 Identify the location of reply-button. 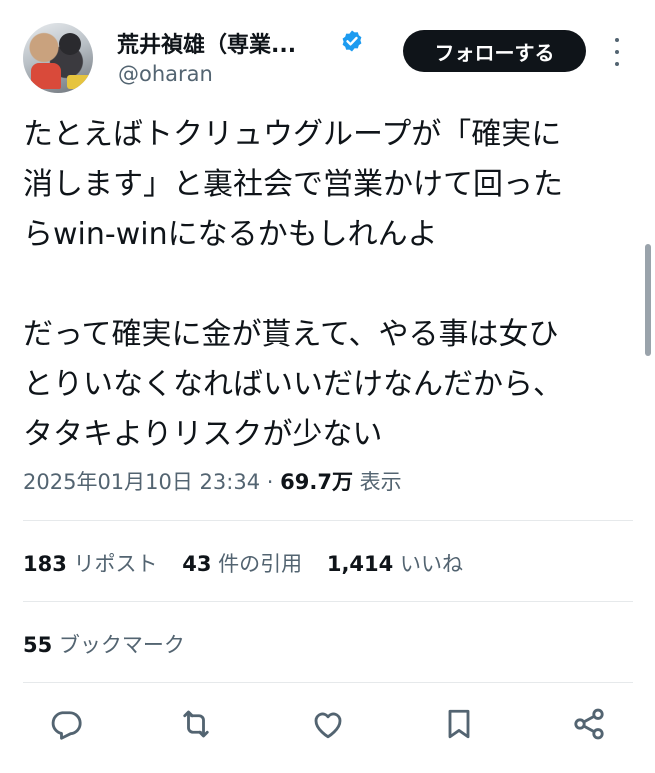
(66, 724).